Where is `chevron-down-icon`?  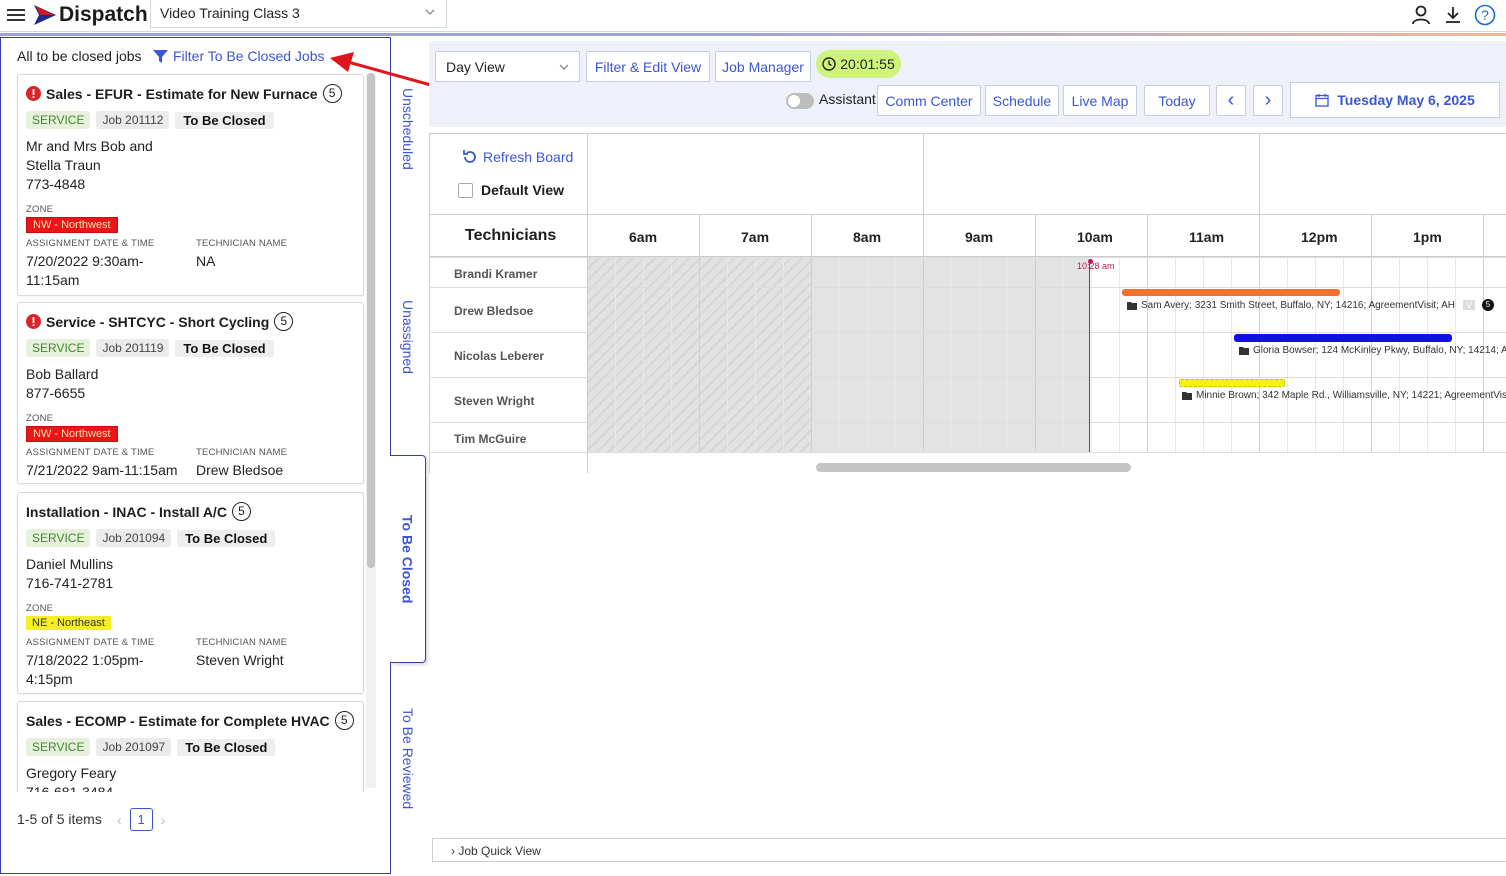 chevron-down-icon is located at coordinates (564, 67).